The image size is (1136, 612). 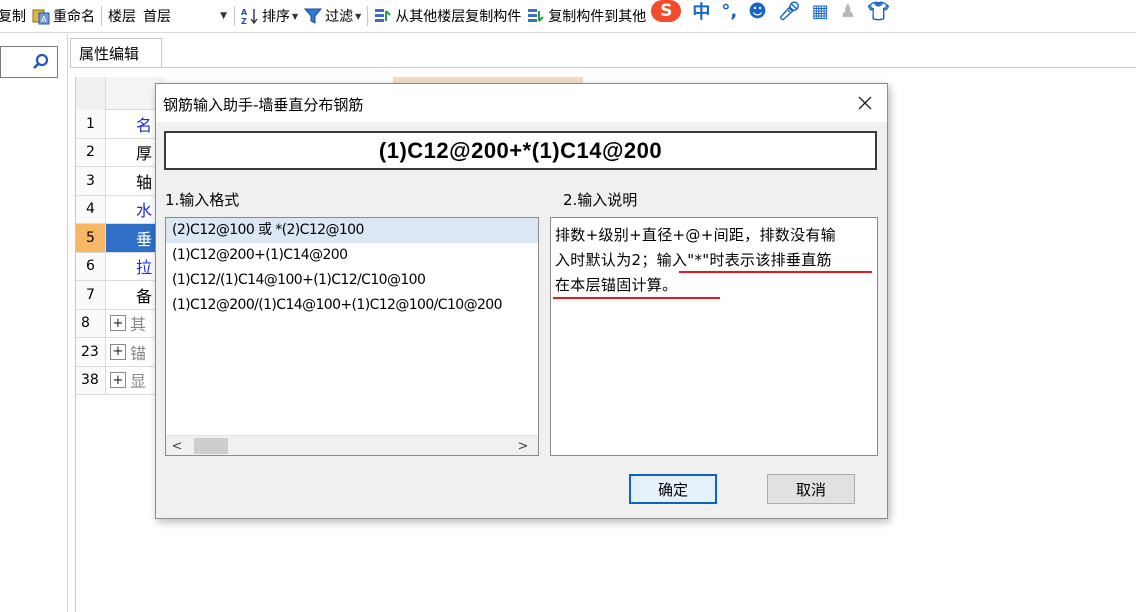 I want to click on table-row: 7备, so click(x=120, y=295).